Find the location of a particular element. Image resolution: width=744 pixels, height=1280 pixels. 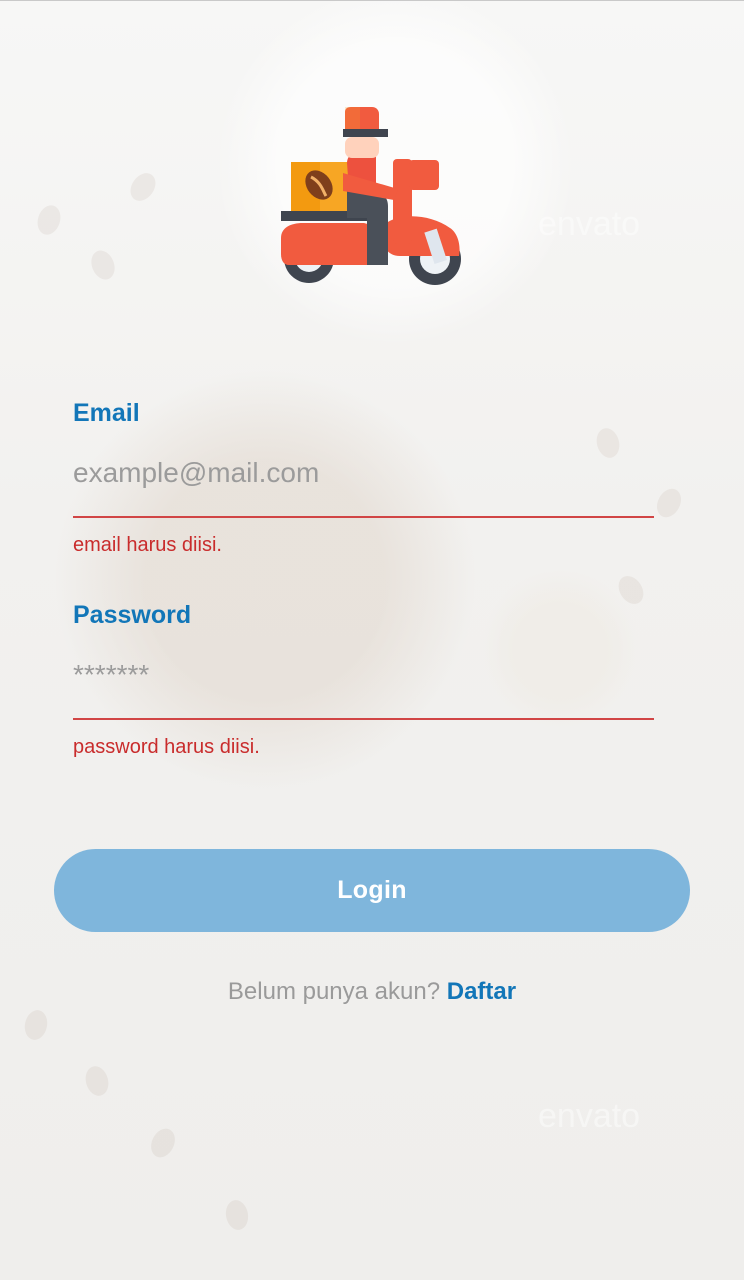

password-label: Password is located at coordinates (132, 615).